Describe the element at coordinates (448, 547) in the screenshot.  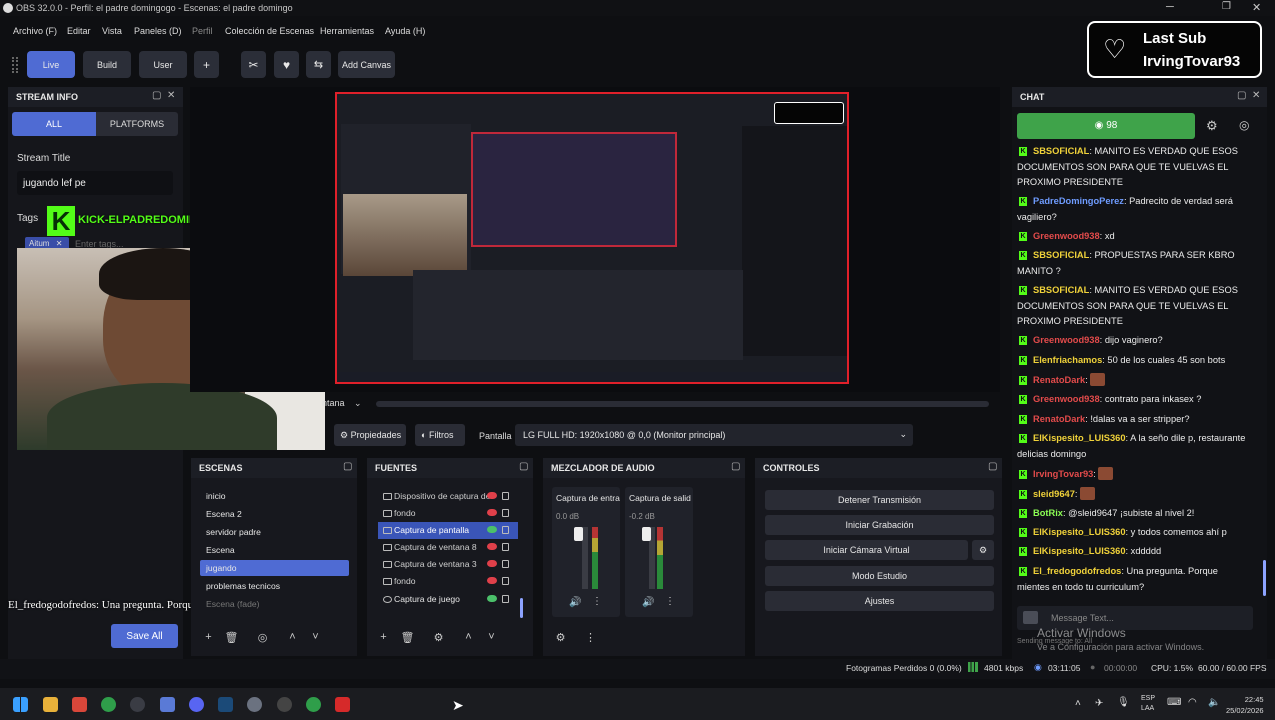
I see `source-item: Captura de ventana 8` at that location.